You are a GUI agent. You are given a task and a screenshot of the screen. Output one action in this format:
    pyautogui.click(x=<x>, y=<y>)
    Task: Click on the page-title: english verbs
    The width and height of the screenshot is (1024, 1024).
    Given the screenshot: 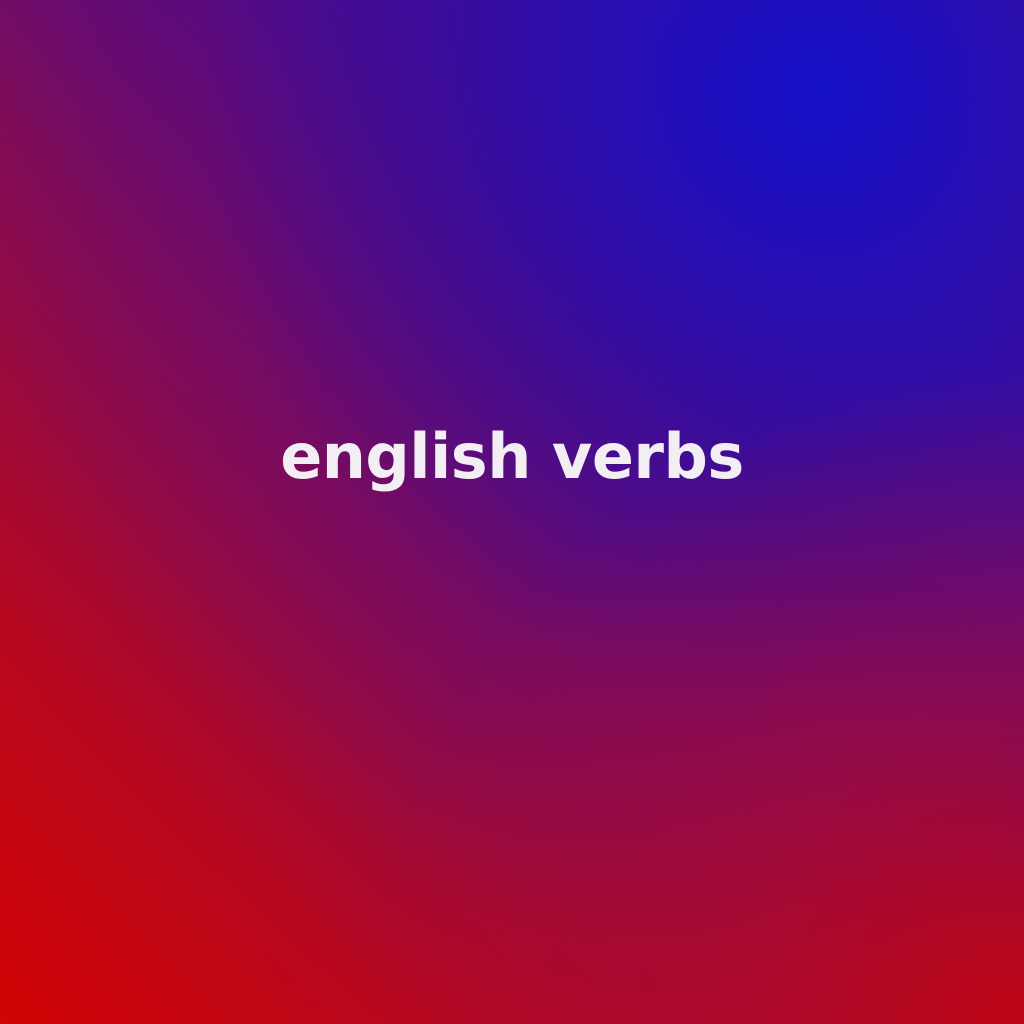 What is the action you would take?
    pyautogui.click(x=512, y=456)
    